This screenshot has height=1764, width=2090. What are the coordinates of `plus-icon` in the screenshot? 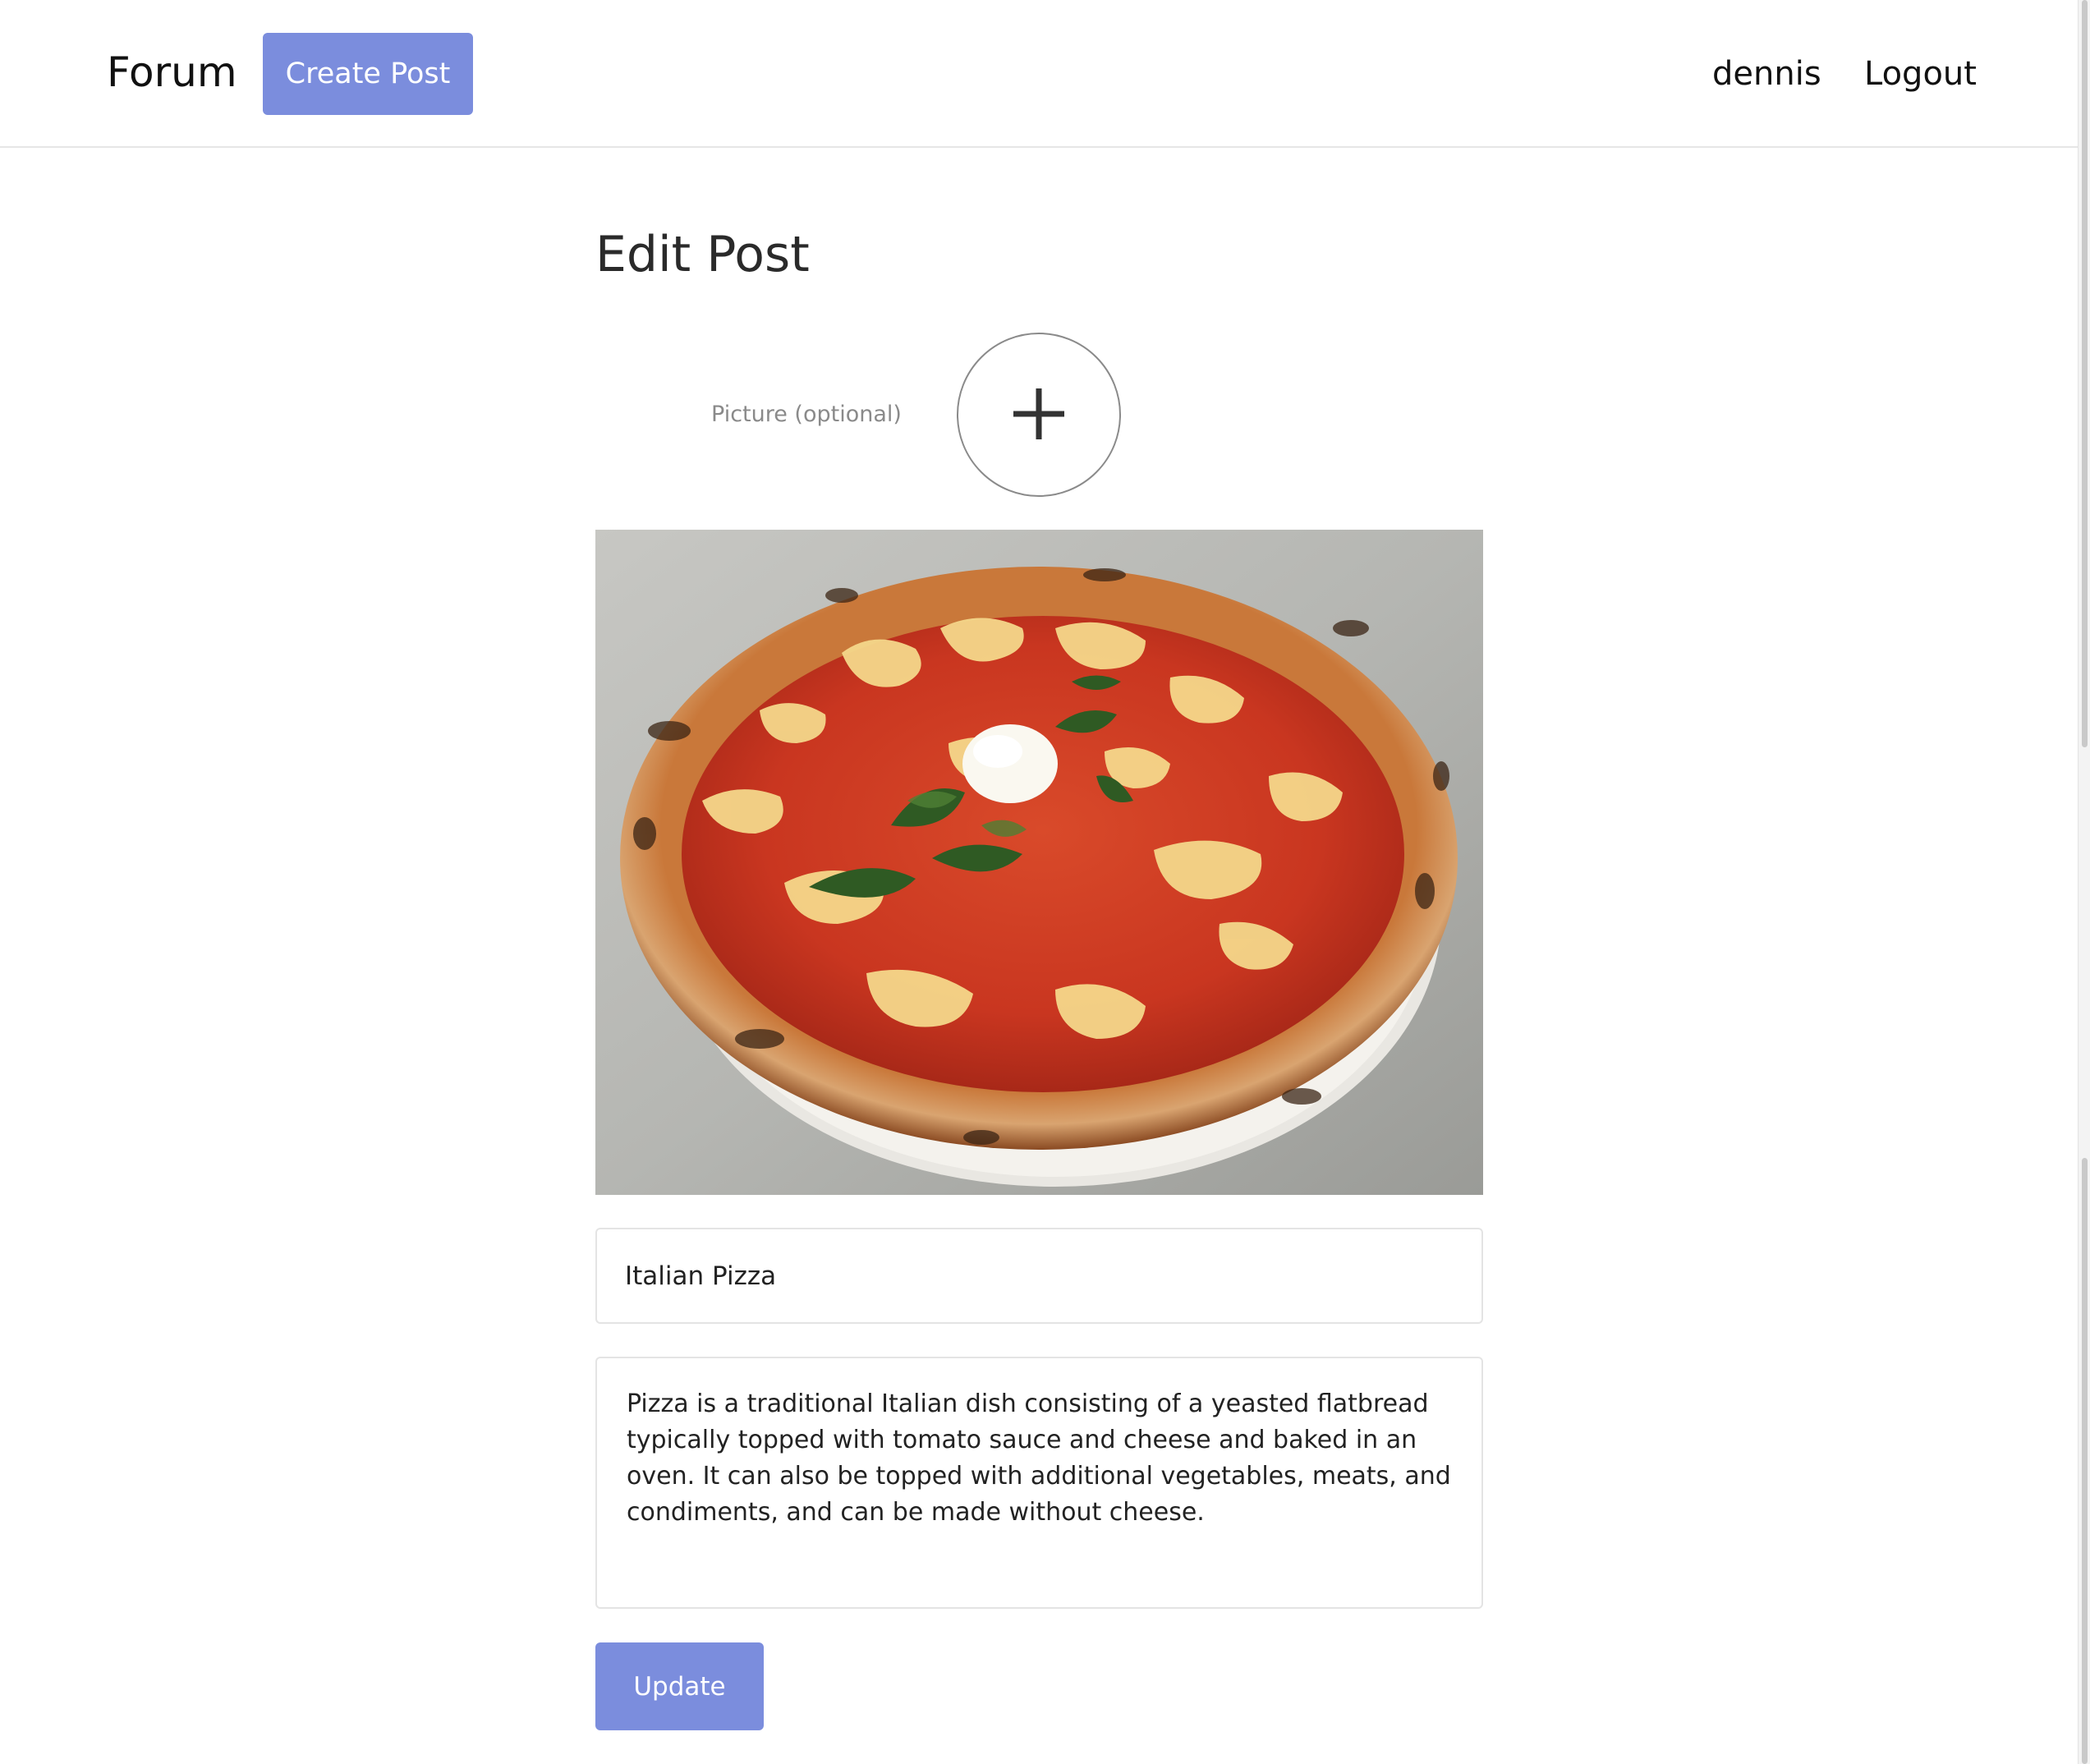 It's located at (1038, 413).